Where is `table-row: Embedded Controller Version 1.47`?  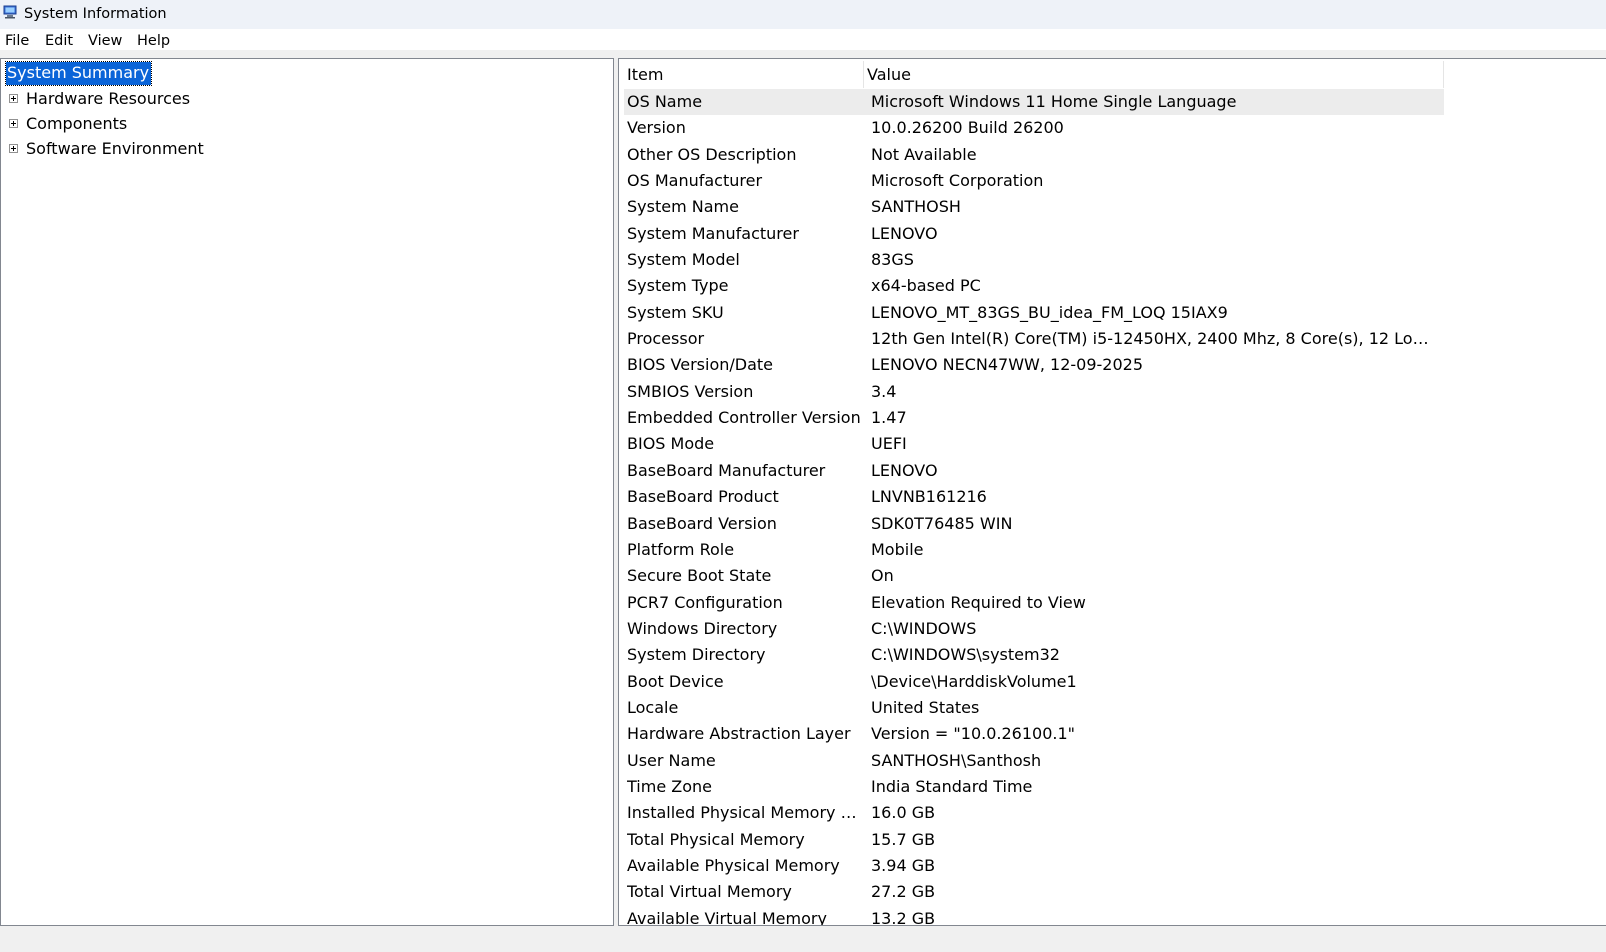
table-row: Embedded Controller Version 1.47 is located at coordinates (1034, 418).